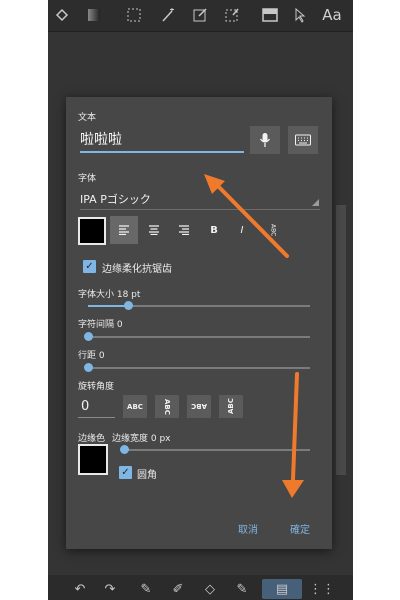  What do you see at coordinates (293, 435) in the screenshot?
I see `arrow-to-confirm-button` at bounding box center [293, 435].